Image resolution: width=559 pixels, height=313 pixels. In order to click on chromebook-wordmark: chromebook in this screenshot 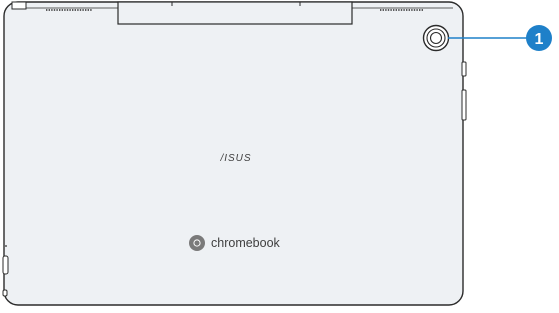, I will do `click(246, 243)`.